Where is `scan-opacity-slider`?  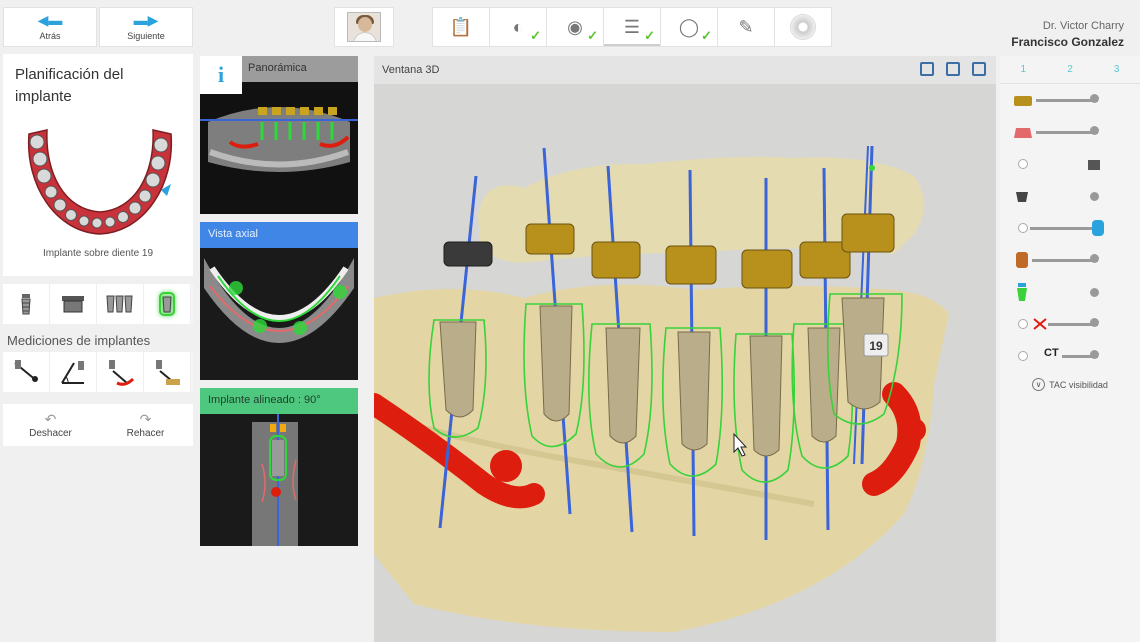 scan-opacity-slider is located at coordinates (1064, 228).